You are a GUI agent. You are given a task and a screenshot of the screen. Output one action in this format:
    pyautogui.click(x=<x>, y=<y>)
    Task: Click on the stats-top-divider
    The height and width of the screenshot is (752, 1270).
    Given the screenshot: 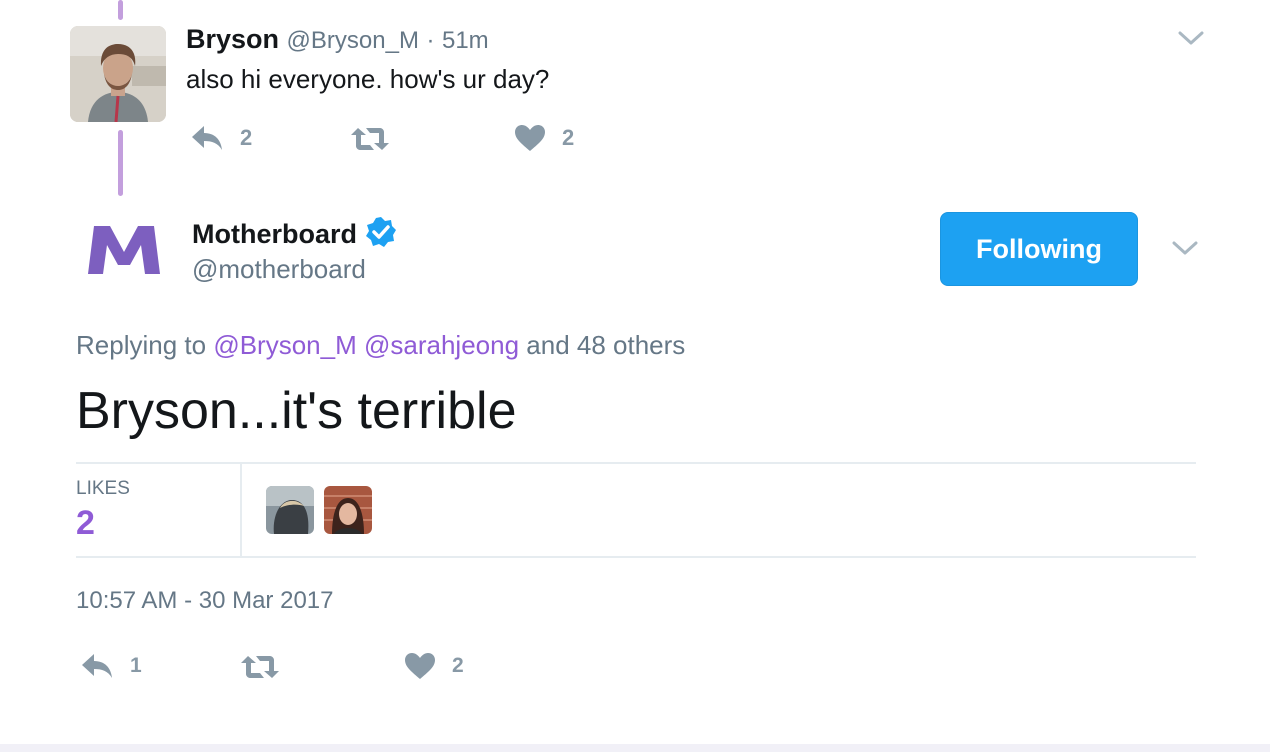 What is the action you would take?
    pyautogui.click(x=636, y=463)
    